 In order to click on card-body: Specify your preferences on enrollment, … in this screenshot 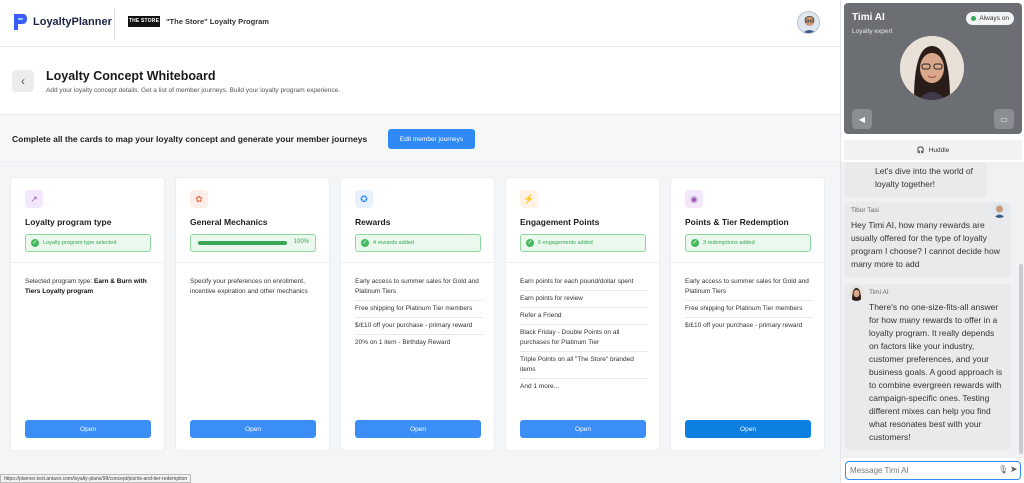, I will do `click(249, 286)`.